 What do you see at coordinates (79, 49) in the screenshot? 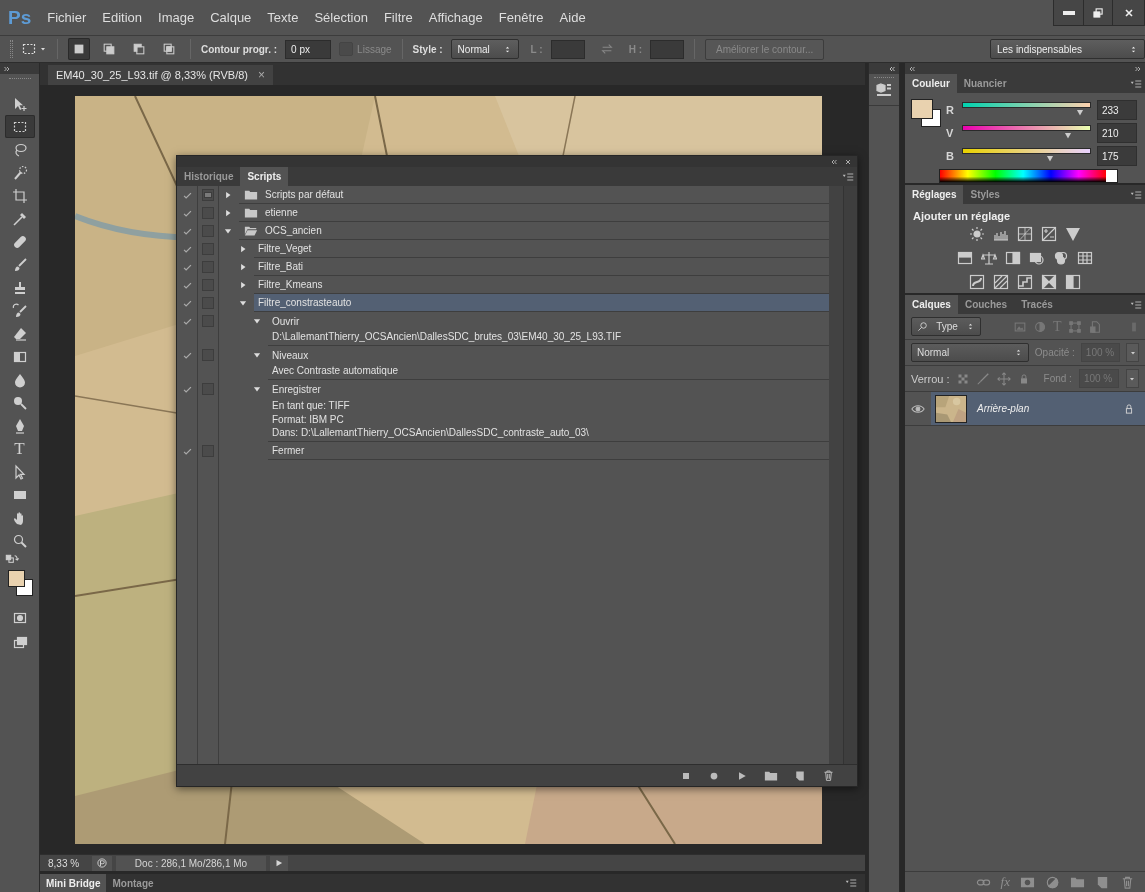
I see `selection-mode-button` at bounding box center [79, 49].